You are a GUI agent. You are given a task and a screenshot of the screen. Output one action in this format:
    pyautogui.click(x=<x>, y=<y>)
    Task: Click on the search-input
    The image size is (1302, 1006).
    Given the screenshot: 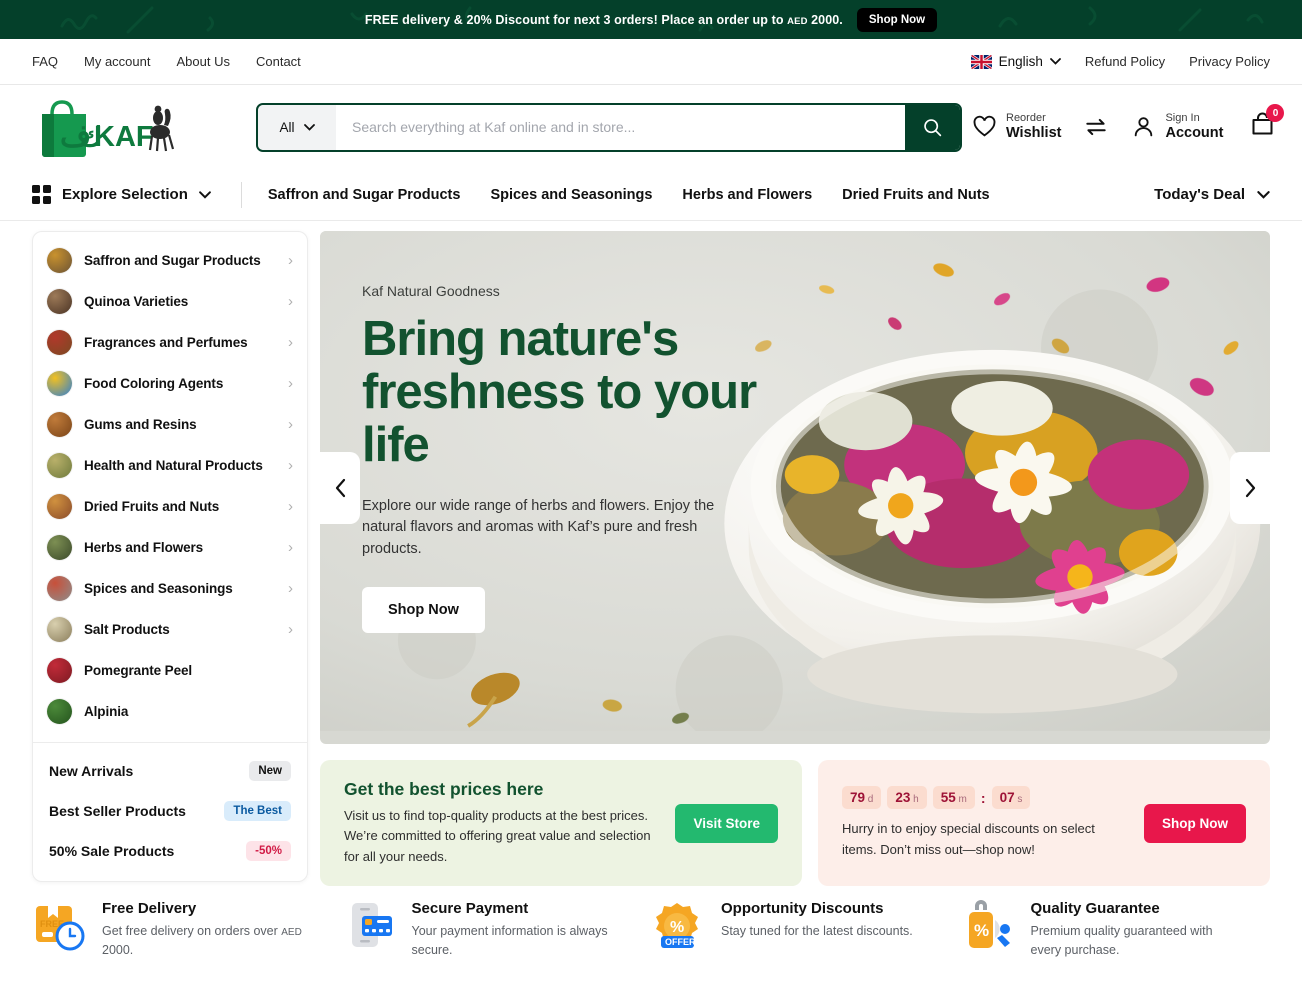 What is the action you would take?
    pyautogui.click(x=620, y=127)
    